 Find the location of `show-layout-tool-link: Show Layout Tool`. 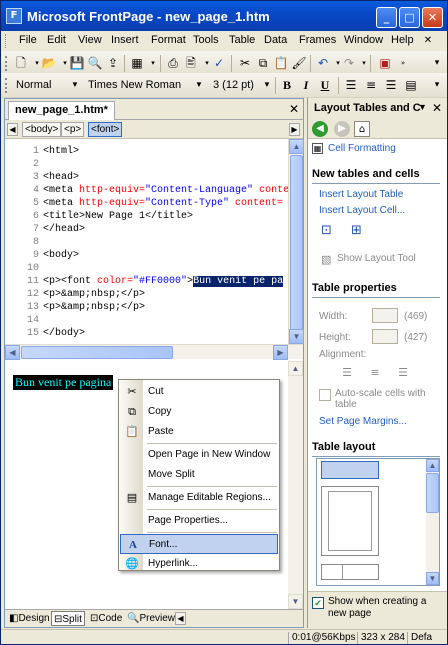

show-layout-tool-link: Show Layout Tool is located at coordinates (376, 258).